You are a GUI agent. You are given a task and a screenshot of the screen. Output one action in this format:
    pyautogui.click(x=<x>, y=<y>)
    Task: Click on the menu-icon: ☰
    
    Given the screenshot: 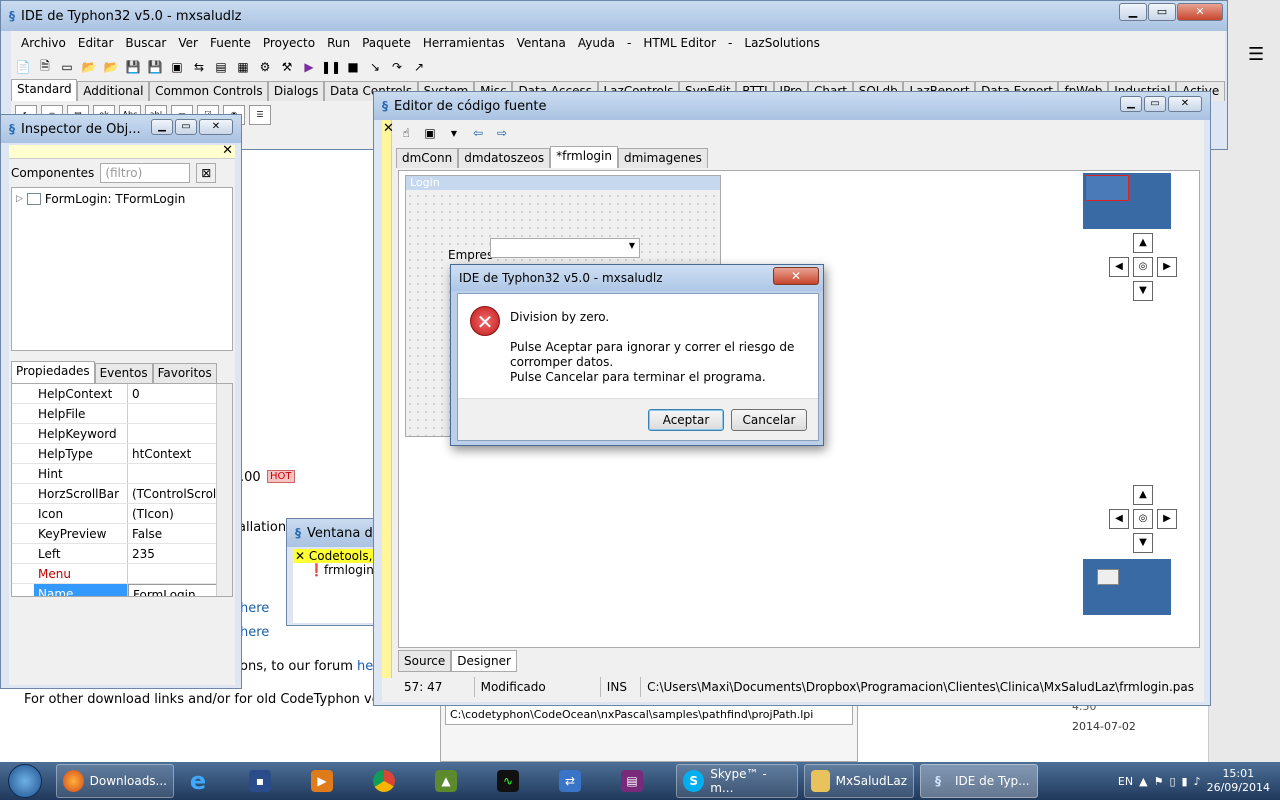 What is the action you would take?
    pyautogui.click(x=1256, y=54)
    